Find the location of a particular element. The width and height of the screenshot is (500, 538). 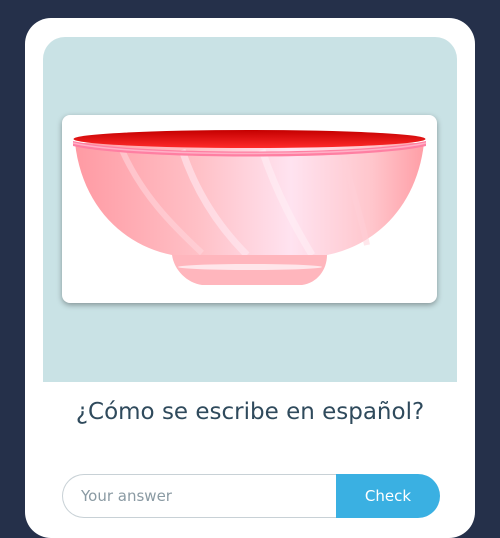

answer-row: Check is located at coordinates (251, 496).